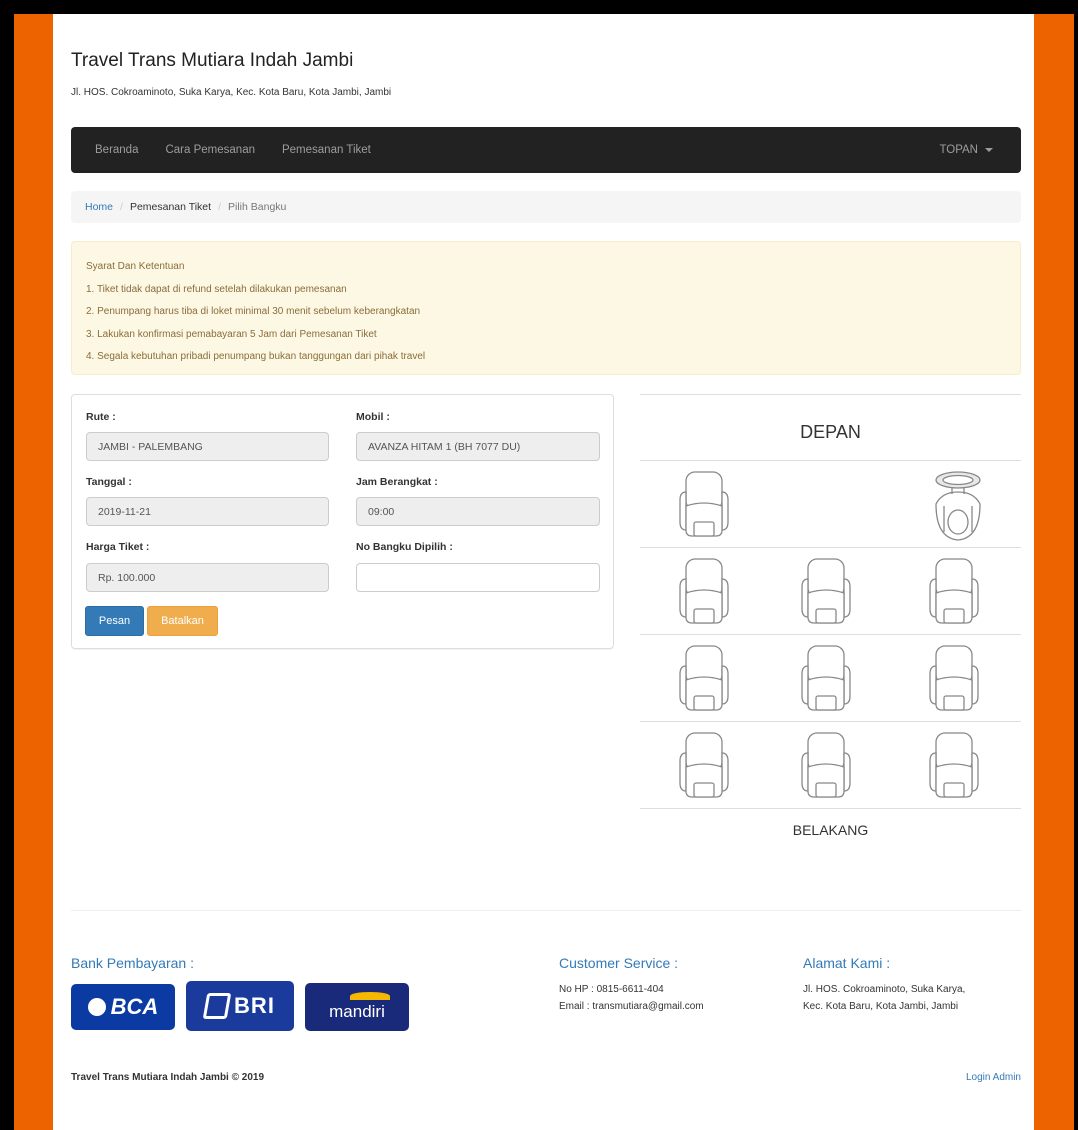 The width and height of the screenshot is (1078, 1130). I want to click on cs-email: Email : transmutiara@gmail.com, so click(631, 1006).